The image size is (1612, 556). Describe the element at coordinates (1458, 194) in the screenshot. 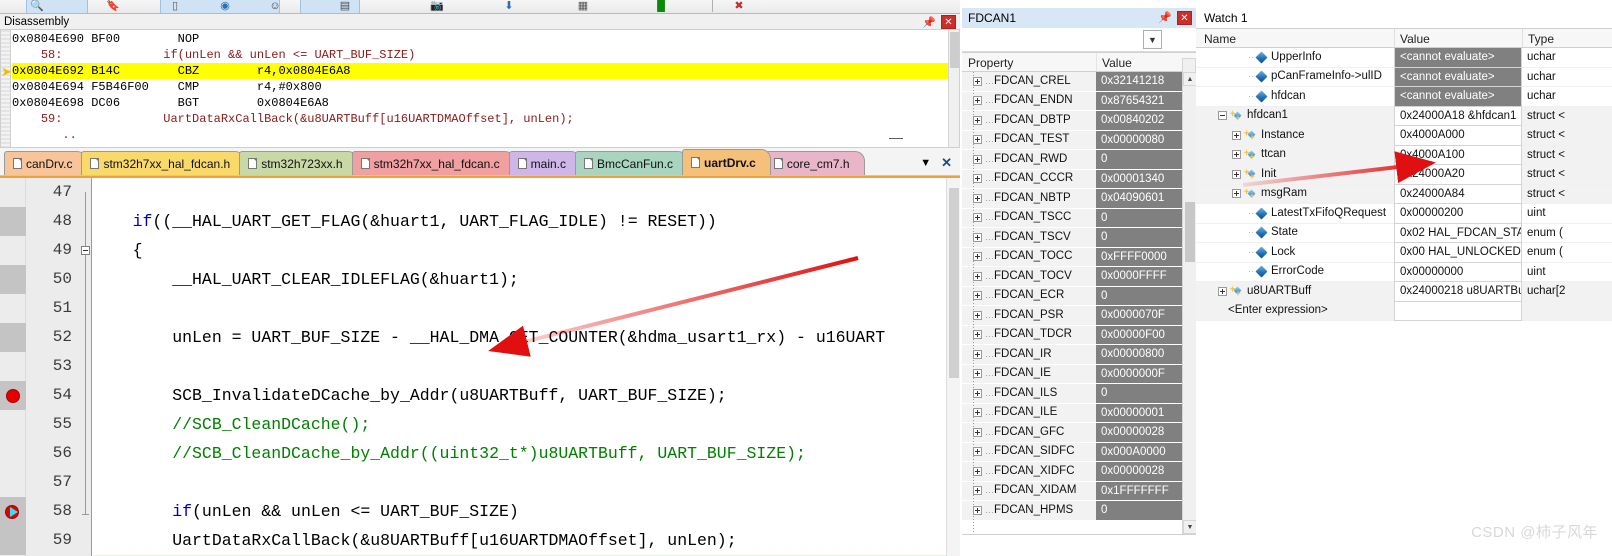

I see `watch-value-cell: 0x24000A84` at that location.